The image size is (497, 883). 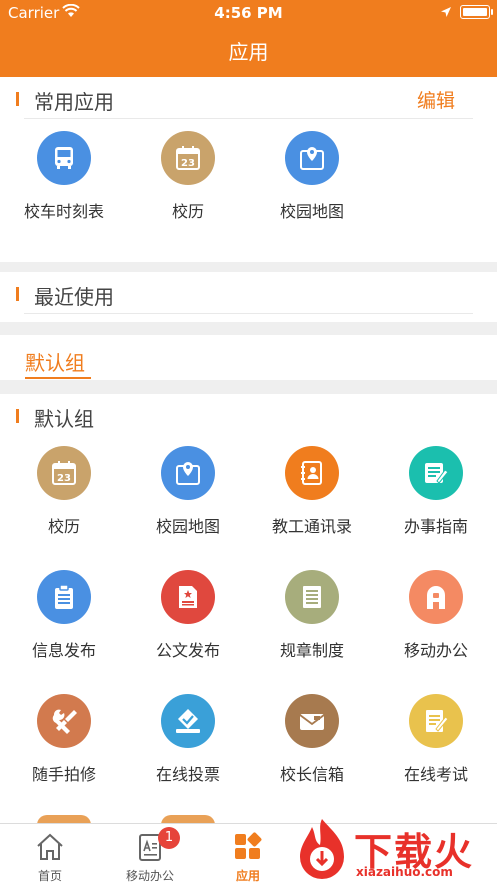 I want to click on app-photo-repair: 随手拍修, so click(x=64, y=739).